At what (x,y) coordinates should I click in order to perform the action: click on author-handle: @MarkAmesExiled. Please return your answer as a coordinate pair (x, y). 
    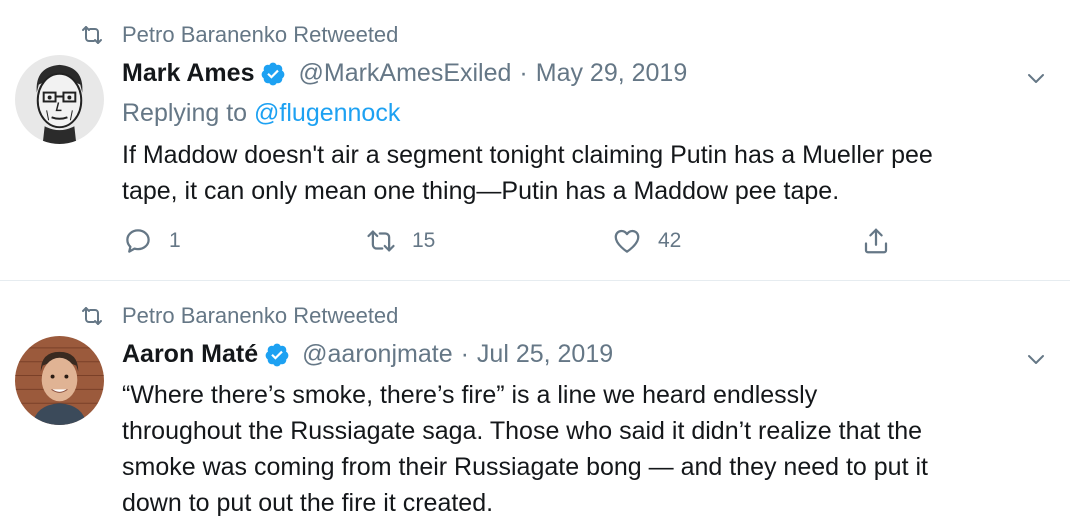
    Looking at the image, I should click on (404, 73).